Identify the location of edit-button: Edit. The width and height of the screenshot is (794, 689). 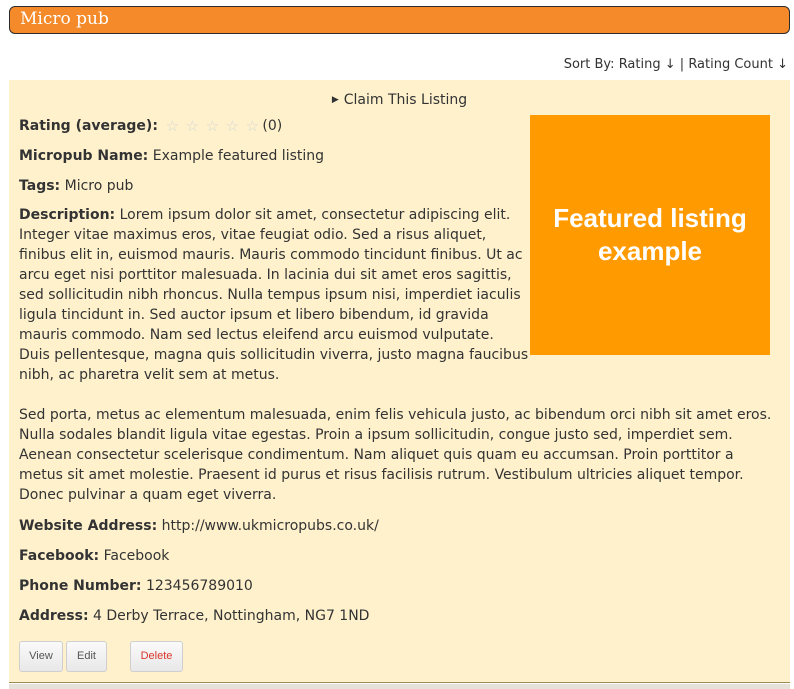
(86, 656).